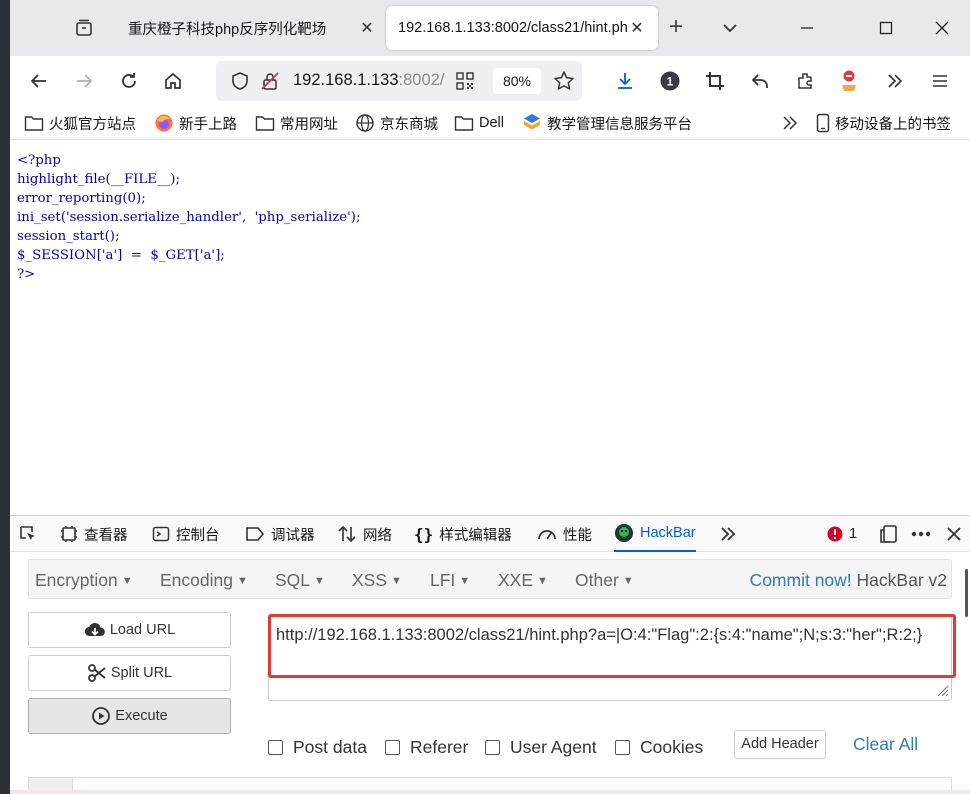 This screenshot has height=794, width=970. I want to click on blocker-extension-icon, so click(850, 81).